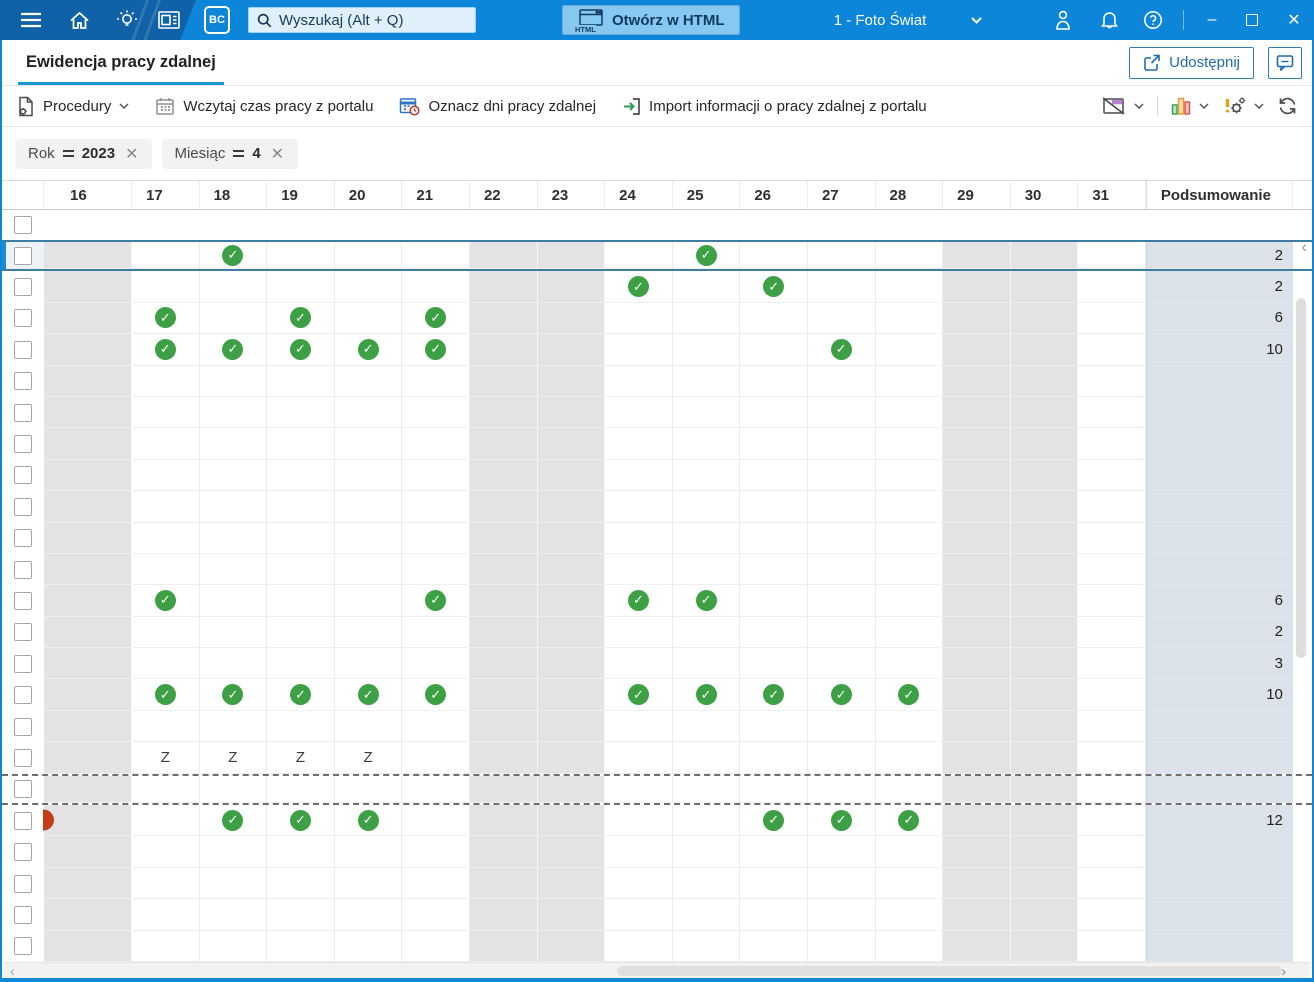 Image resolution: width=1314 pixels, height=982 pixels. I want to click on procedures-menu: Procedury, so click(72, 106).